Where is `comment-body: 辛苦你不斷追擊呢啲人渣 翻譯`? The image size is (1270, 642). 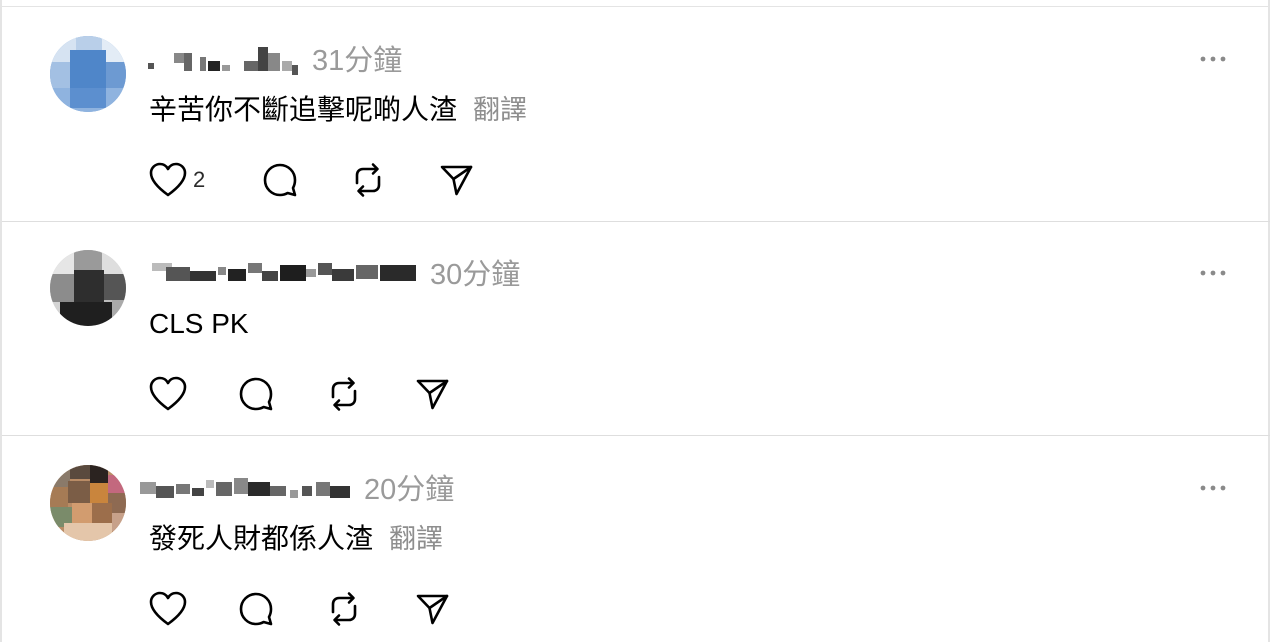
comment-body: 辛苦你不斷追擊呢啲人渣 翻譯 is located at coordinates (338, 110).